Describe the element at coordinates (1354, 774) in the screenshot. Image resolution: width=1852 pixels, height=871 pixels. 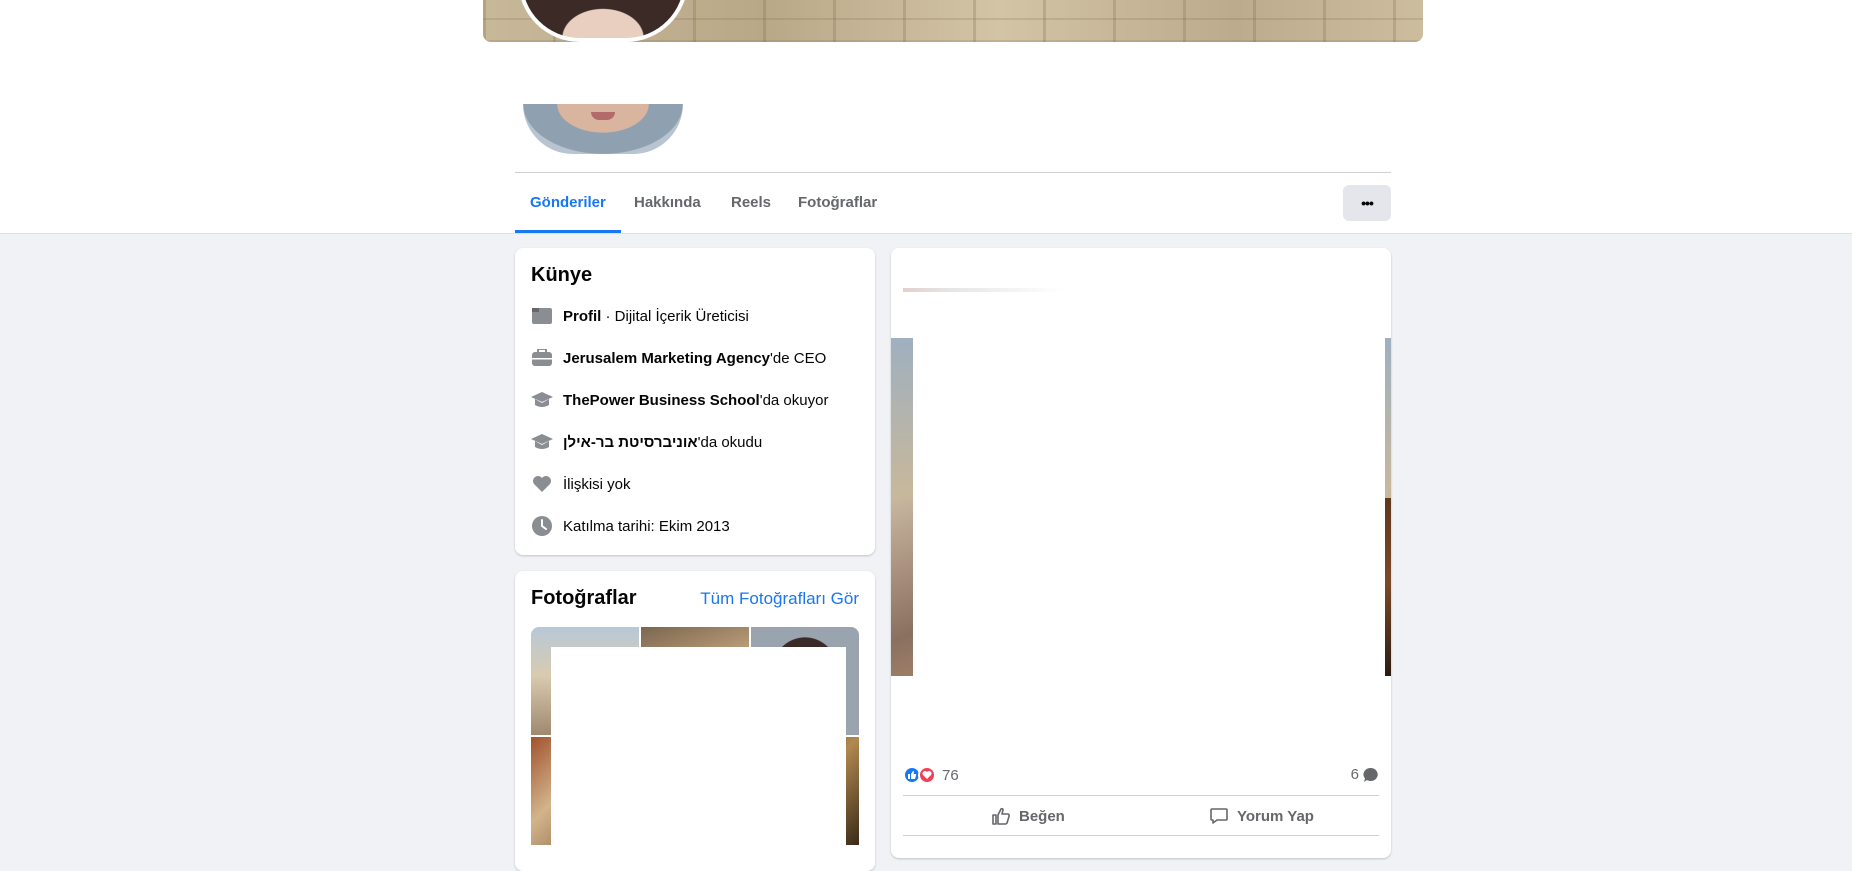
I see `comment-count: 6` at that location.